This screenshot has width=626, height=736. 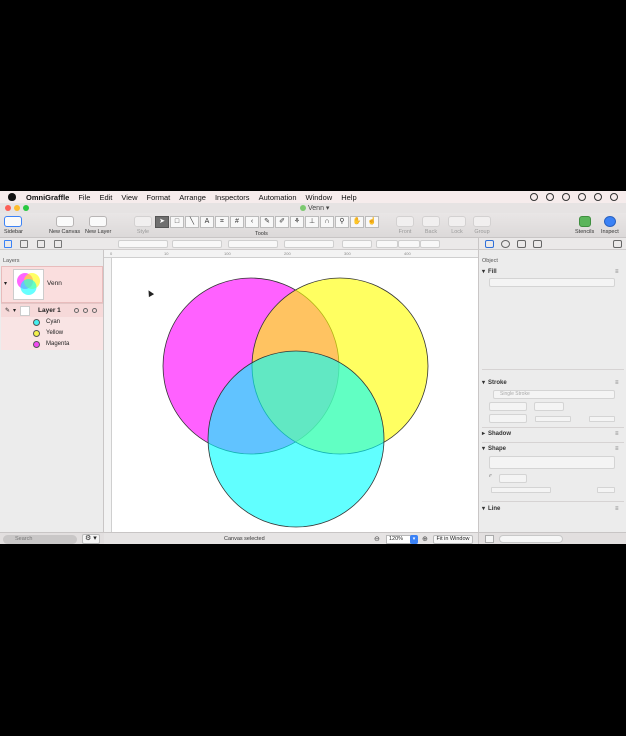 What do you see at coordinates (85, 310) in the screenshot?
I see `print-icon` at bounding box center [85, 310].